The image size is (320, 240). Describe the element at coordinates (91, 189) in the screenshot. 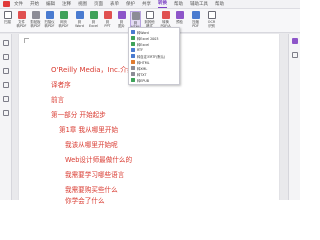

I see `bookmark-item: 我需要购买些什么` at that location.